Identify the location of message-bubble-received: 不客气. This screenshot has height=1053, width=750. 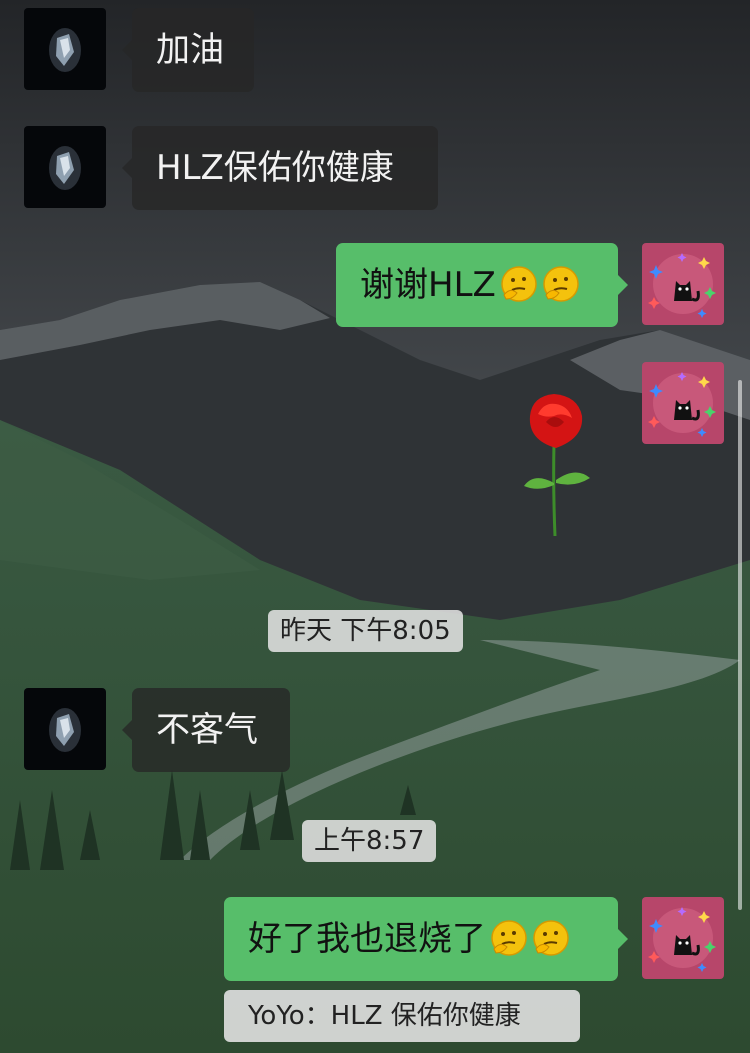
(206, 730).